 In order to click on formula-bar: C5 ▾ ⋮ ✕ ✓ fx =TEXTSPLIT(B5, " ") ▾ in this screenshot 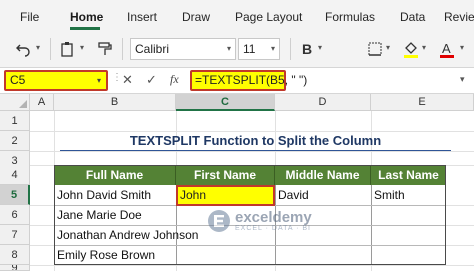, I will do `click(237, 81)`.